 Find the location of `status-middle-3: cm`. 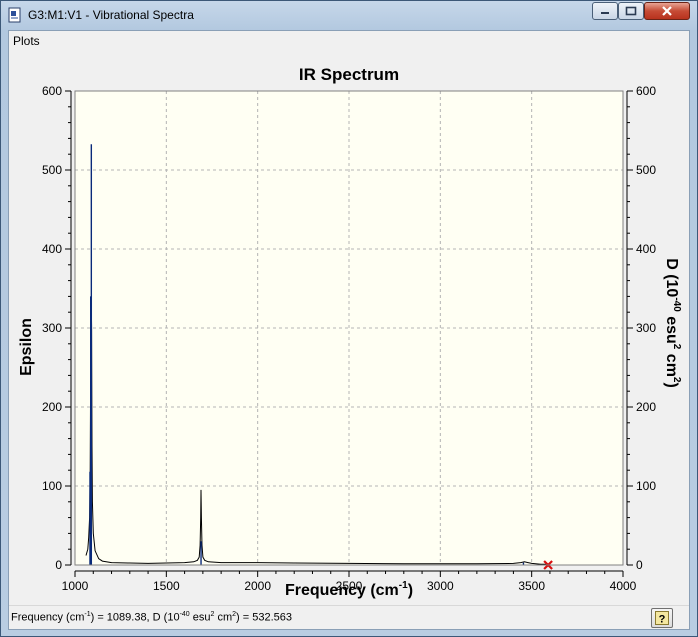

status-middle-3: cm is located at coordinates (223, 617).